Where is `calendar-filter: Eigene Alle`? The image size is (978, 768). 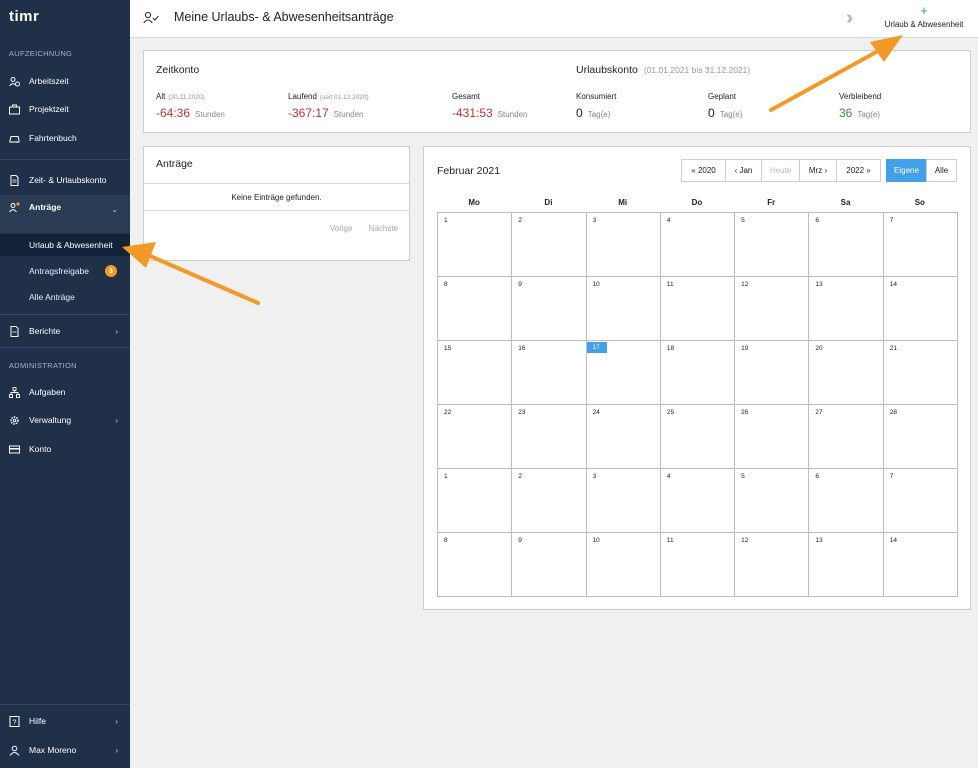 calendar-filter: Eigene Alle is located at coordinates (921, 170).